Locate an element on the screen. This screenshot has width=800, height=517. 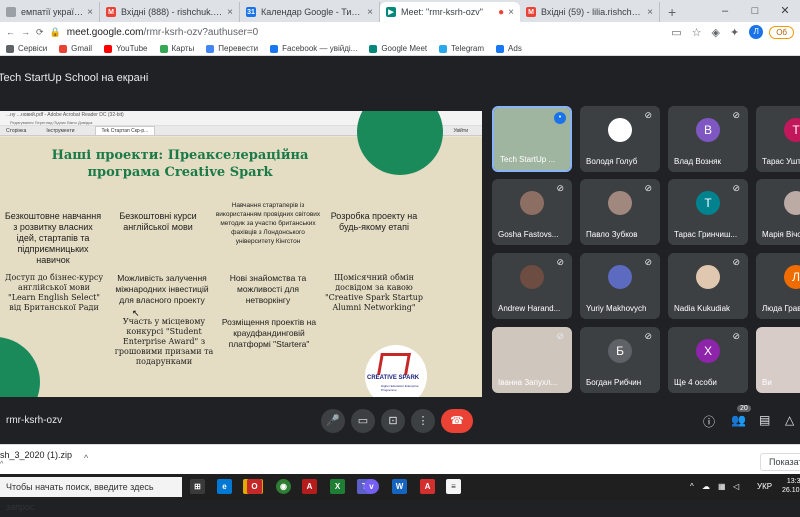
participant-tile: В ⊘ Влад Возняк is located at coordinates (708, 139).